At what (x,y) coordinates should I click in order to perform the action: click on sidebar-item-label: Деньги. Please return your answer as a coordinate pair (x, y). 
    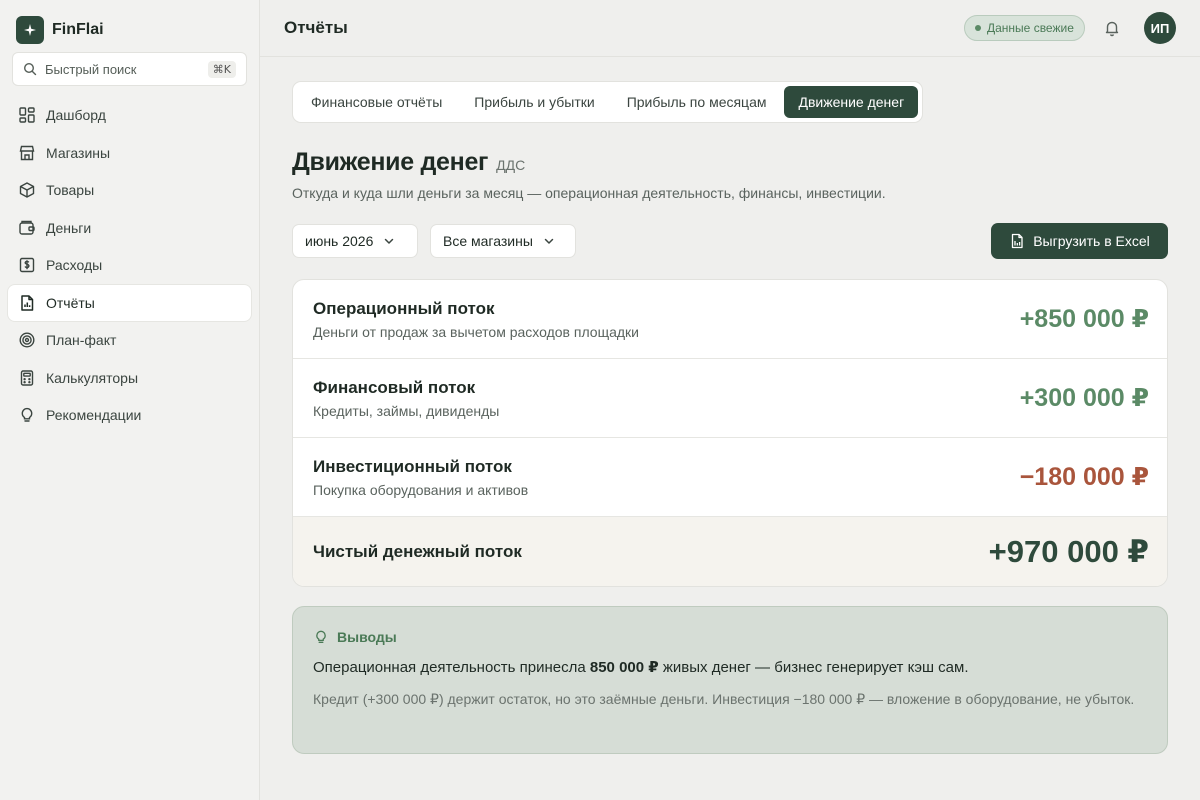
    Looking at the image, I should click on (69, 227).